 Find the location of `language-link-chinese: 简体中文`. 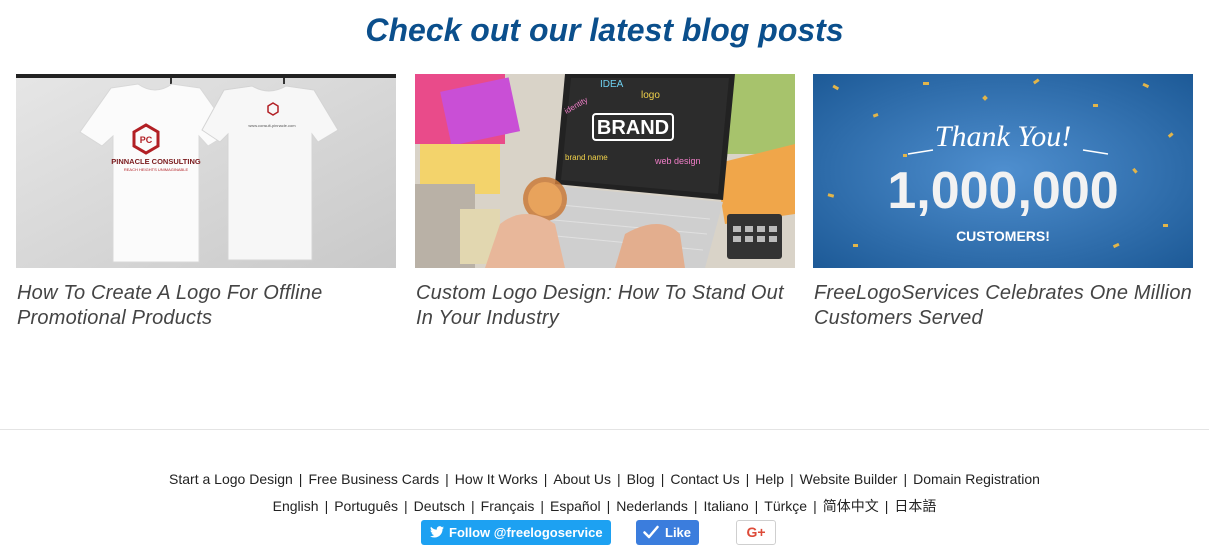

language-link-chinese: 简体中文 is located at coordinates (851, 506).